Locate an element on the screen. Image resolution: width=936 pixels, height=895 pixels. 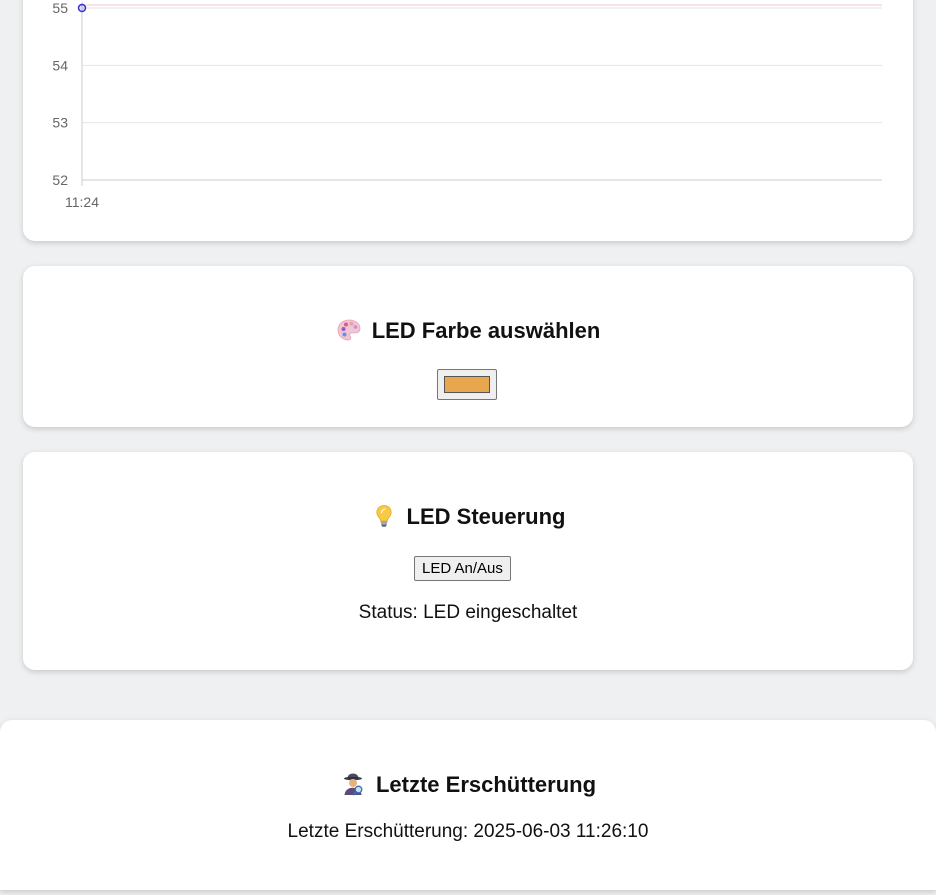
last-shock-heading: Letzte Erschütterung is located at coordinates (468, 785).